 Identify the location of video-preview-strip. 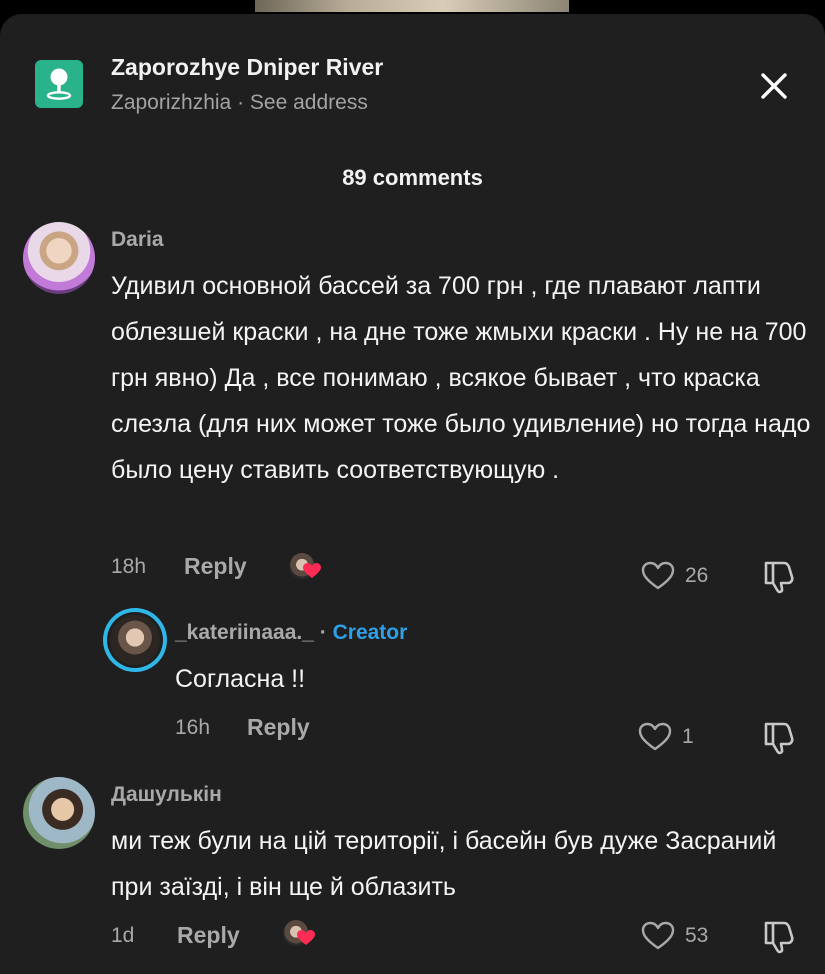
(412, 6).